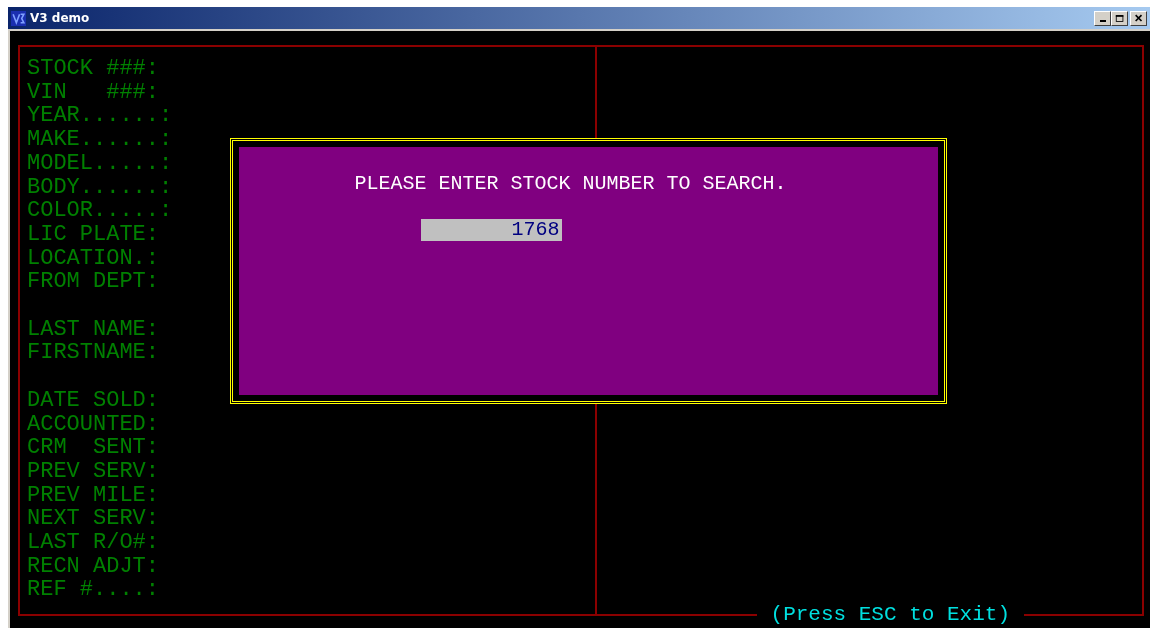 This screenshot has width=1150, height=628. Describe the element at coordinates (93, 282) in the screenshot. I see `field-label: FROM DEPT:` at that location.